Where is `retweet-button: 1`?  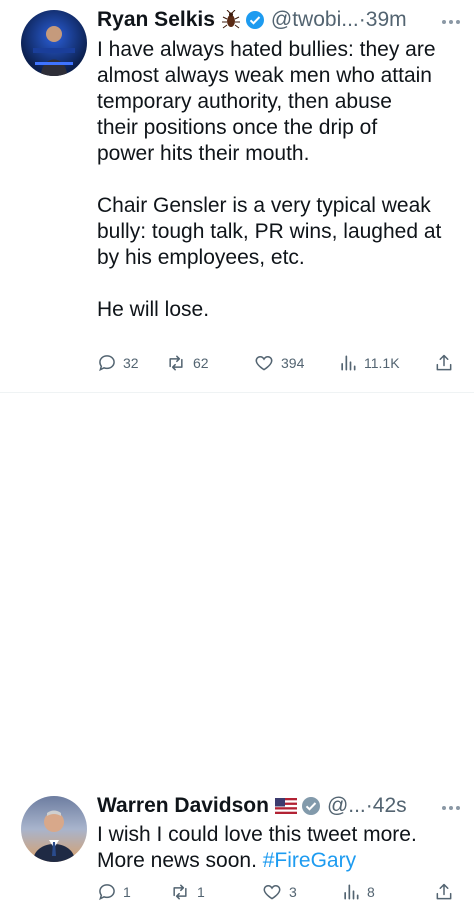 retweet-button: 1 is located at coordinates (215, 892).